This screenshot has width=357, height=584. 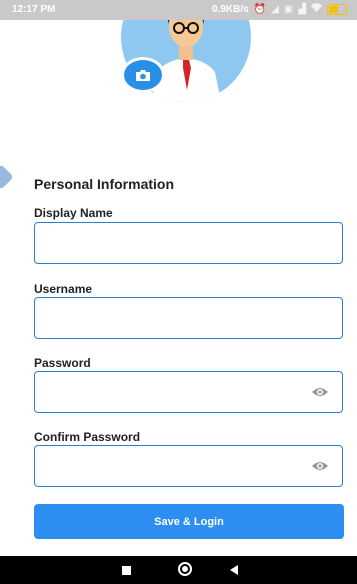 I want to click on sim-icon: ▣, so click(x=288, y=9).